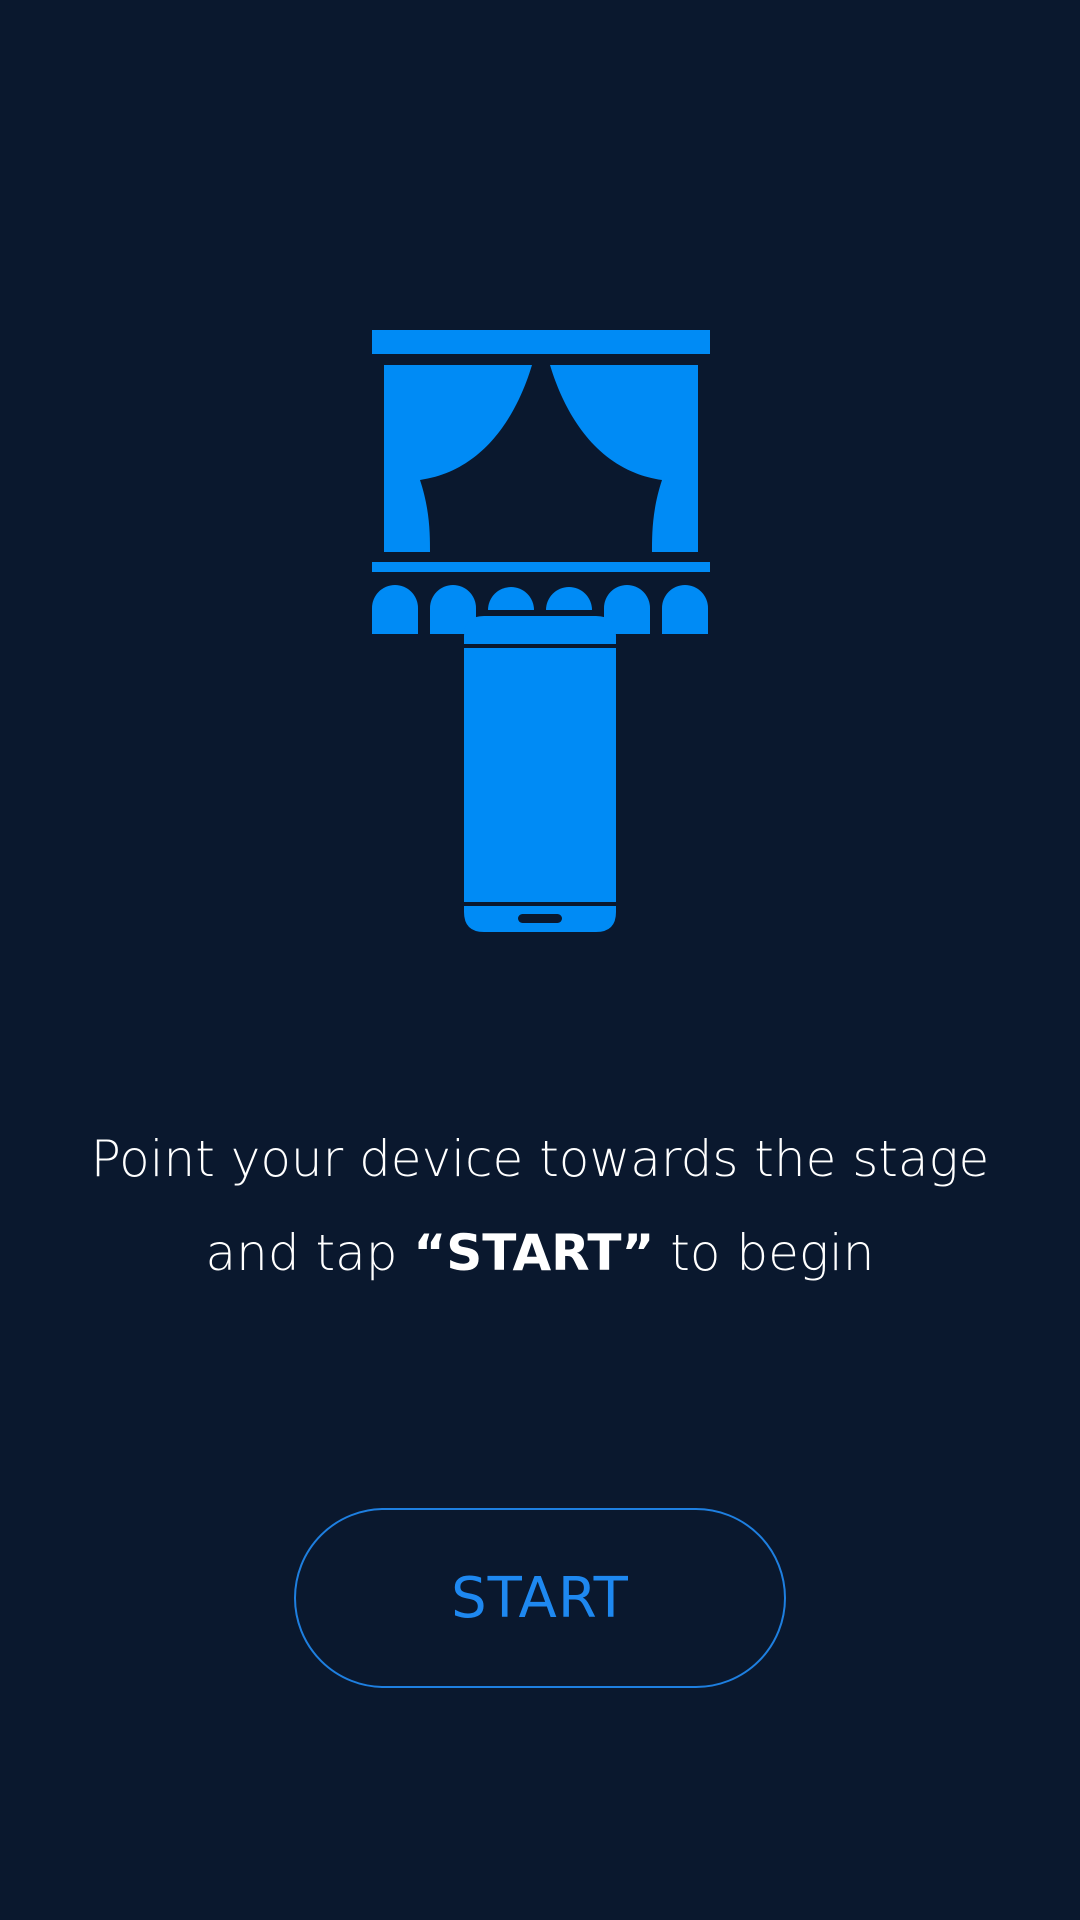 This screenshot has width=1080, height=1920. Describe the element at coordinates (458, 458) in the screenshot. I see `left-curtain-shape` at that location.